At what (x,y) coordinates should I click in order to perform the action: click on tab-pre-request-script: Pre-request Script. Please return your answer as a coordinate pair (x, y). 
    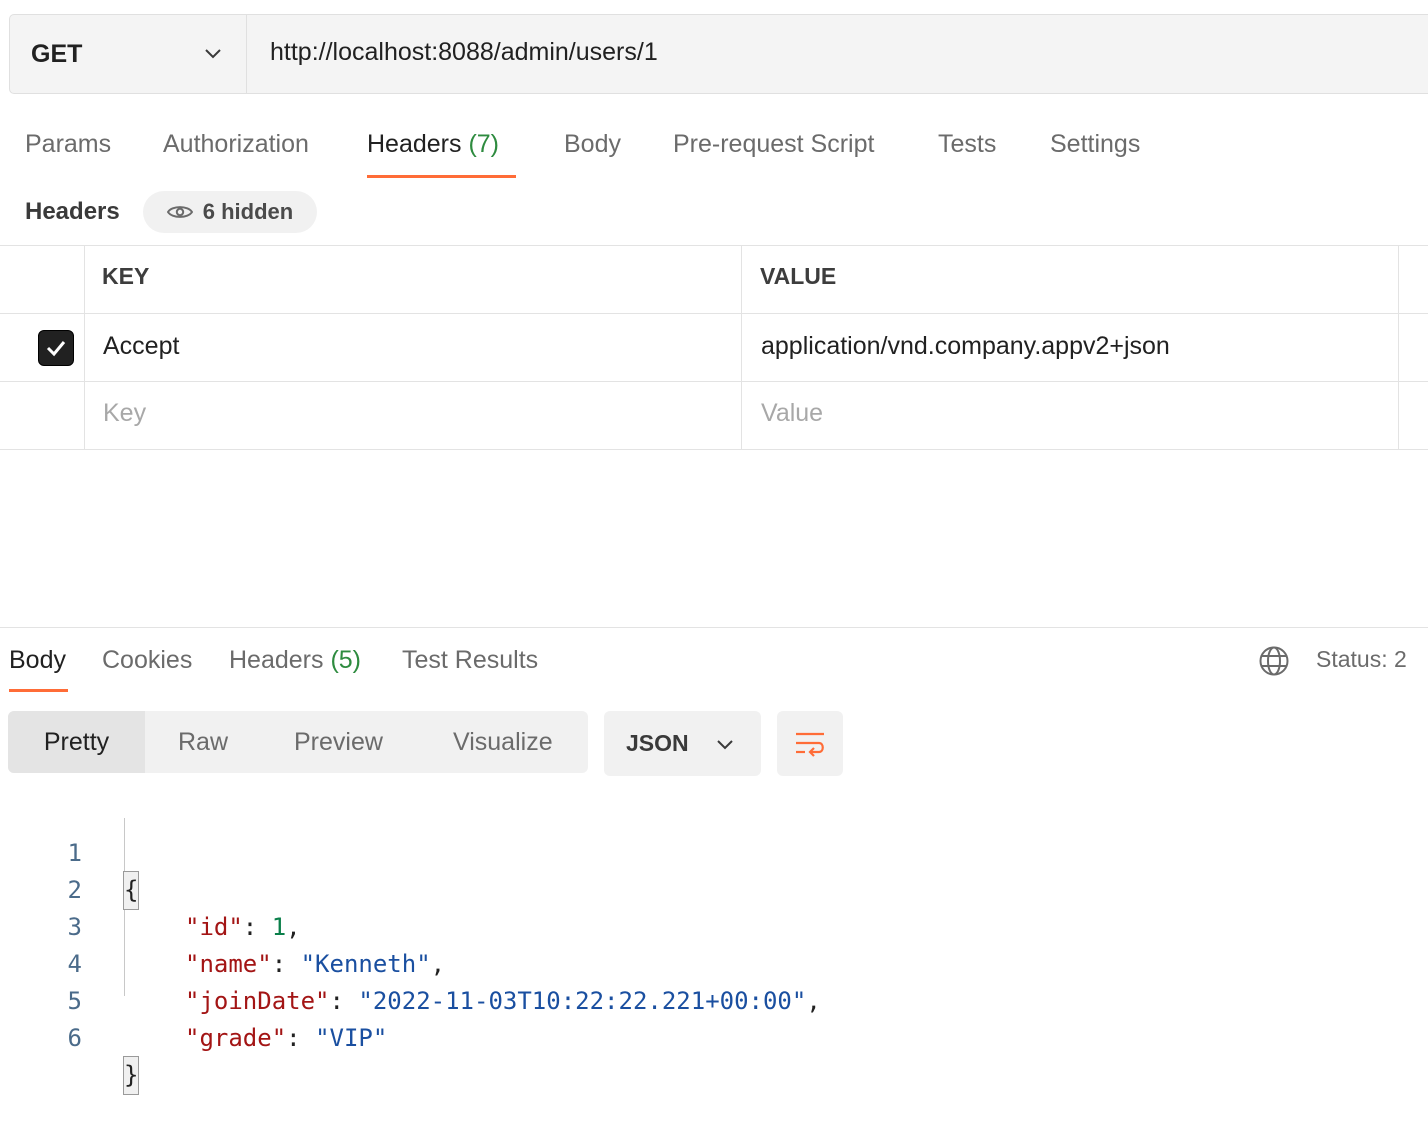
    Looking at the image, I should click on (773, 144).